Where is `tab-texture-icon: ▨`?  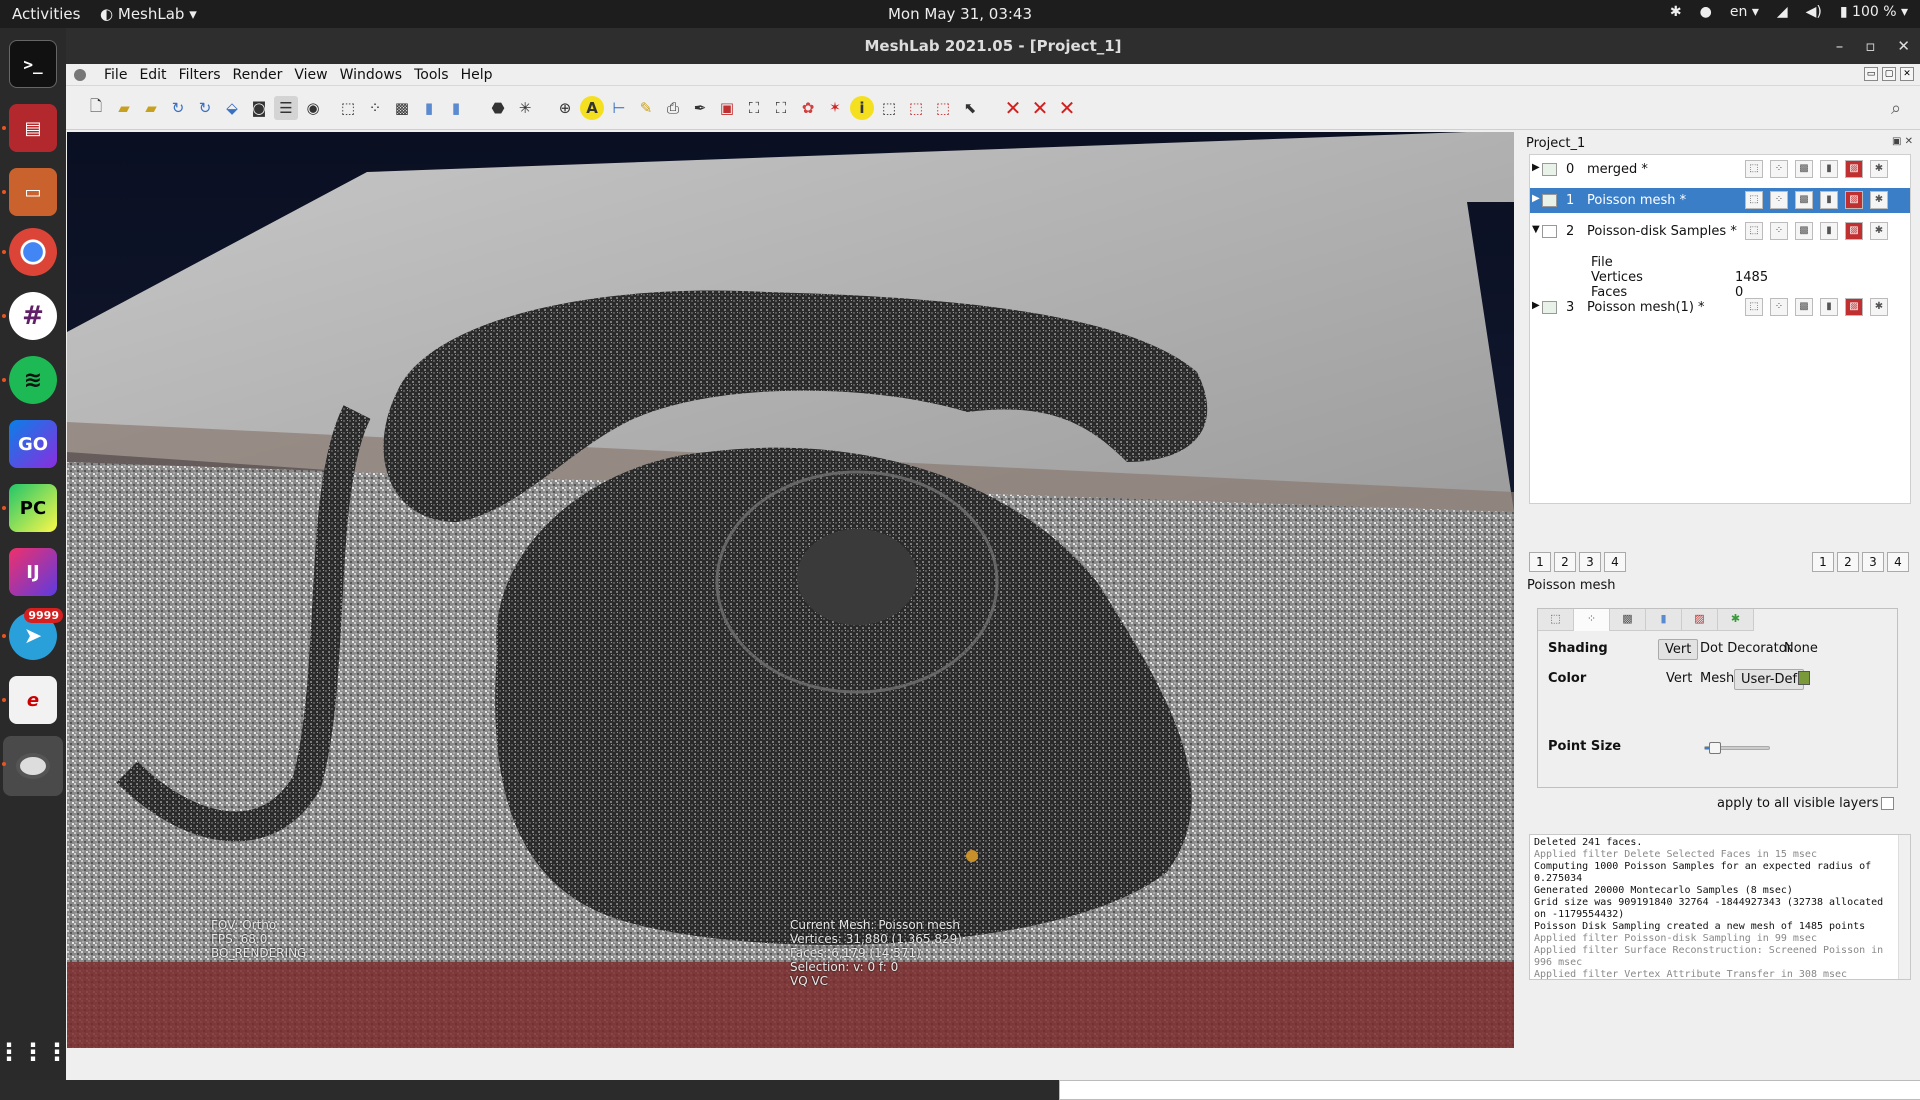
tab-texture-icon: ▨ is located at coordinates (1700, 620).